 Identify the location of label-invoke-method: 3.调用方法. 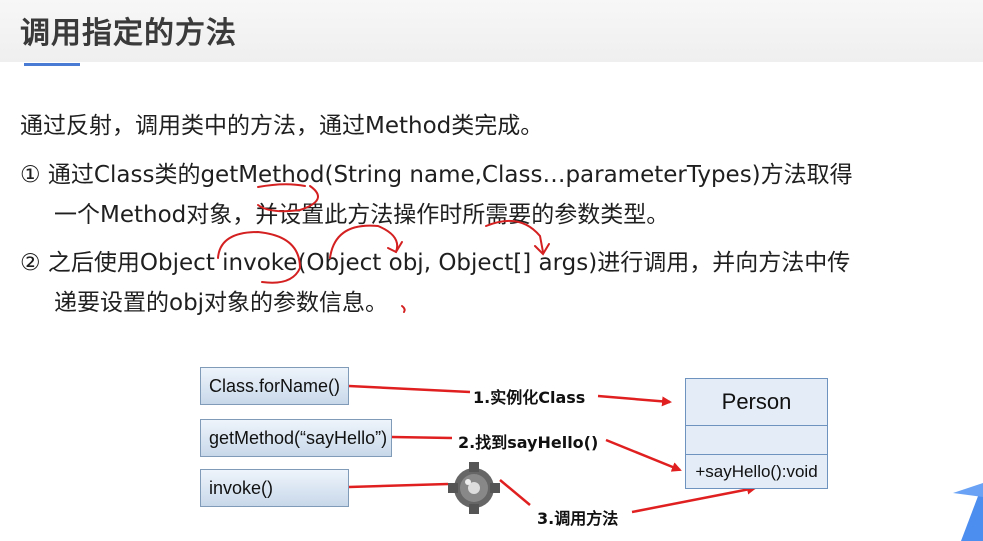
(578, 518).